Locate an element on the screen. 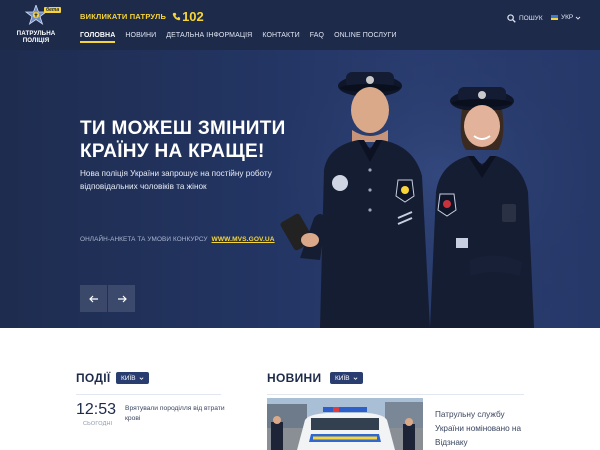 The height and width of the screenshot is (450, 600). logo-text: ПАТРУЛЬНА ПОЛІЦІЯ is located at coordinates (36, 37).